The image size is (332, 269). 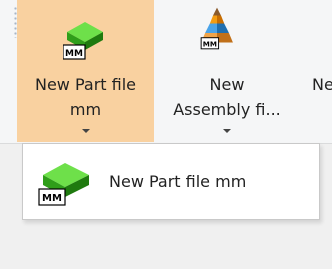 I want to click on new-part-label-line2: mm, so click(x=85, y=109).